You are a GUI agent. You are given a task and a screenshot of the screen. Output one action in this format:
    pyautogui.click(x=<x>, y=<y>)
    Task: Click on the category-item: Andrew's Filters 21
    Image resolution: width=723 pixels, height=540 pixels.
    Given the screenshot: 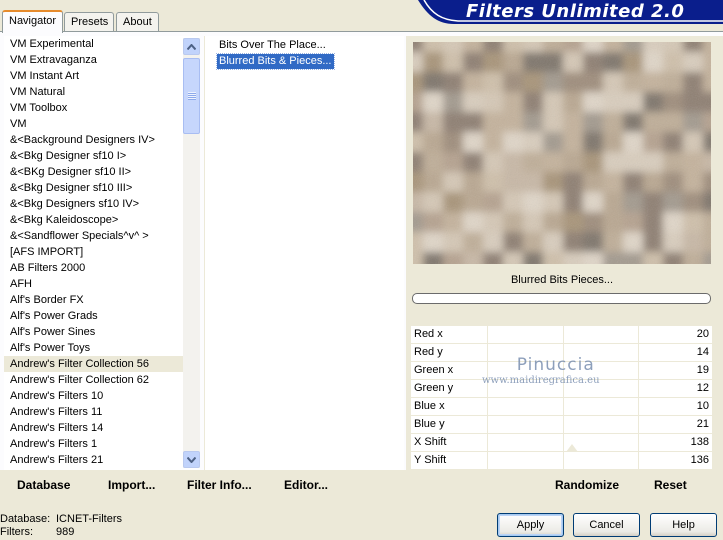 What is the action you would take?
    pyautogui.click(x=102, y=460)
    